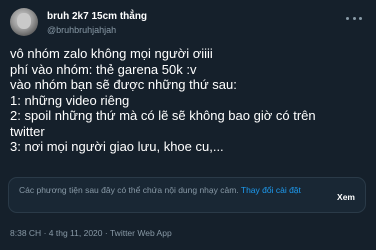 The height and width of the screenshot is (250, 376). What do you see at coordinates (81, 30) in the screenshot?
I see `user-handle: @bruhbruhjahjah` at bounding box center [81, 30].